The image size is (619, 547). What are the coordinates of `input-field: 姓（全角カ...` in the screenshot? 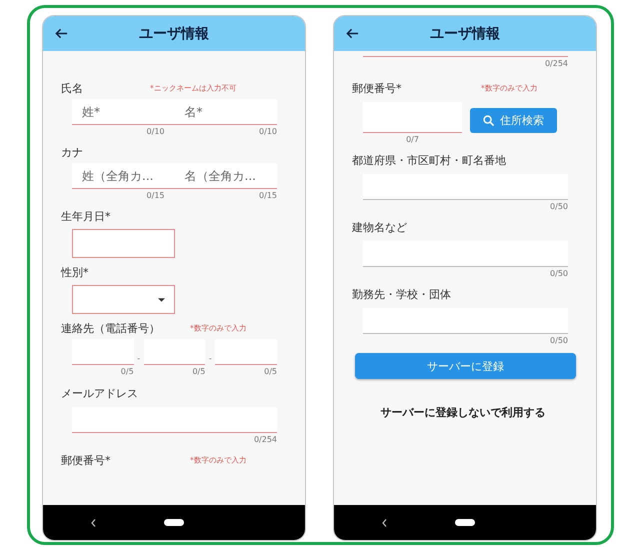 It's located at (123, 176).